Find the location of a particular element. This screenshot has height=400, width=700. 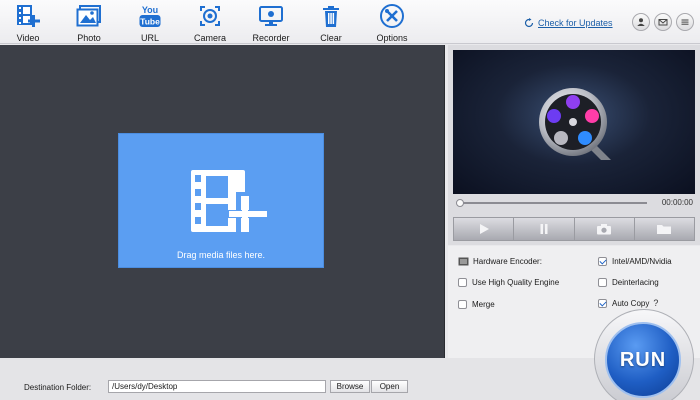

drop-zone-text: Drag media files here. is located at coordinates (221, 255).